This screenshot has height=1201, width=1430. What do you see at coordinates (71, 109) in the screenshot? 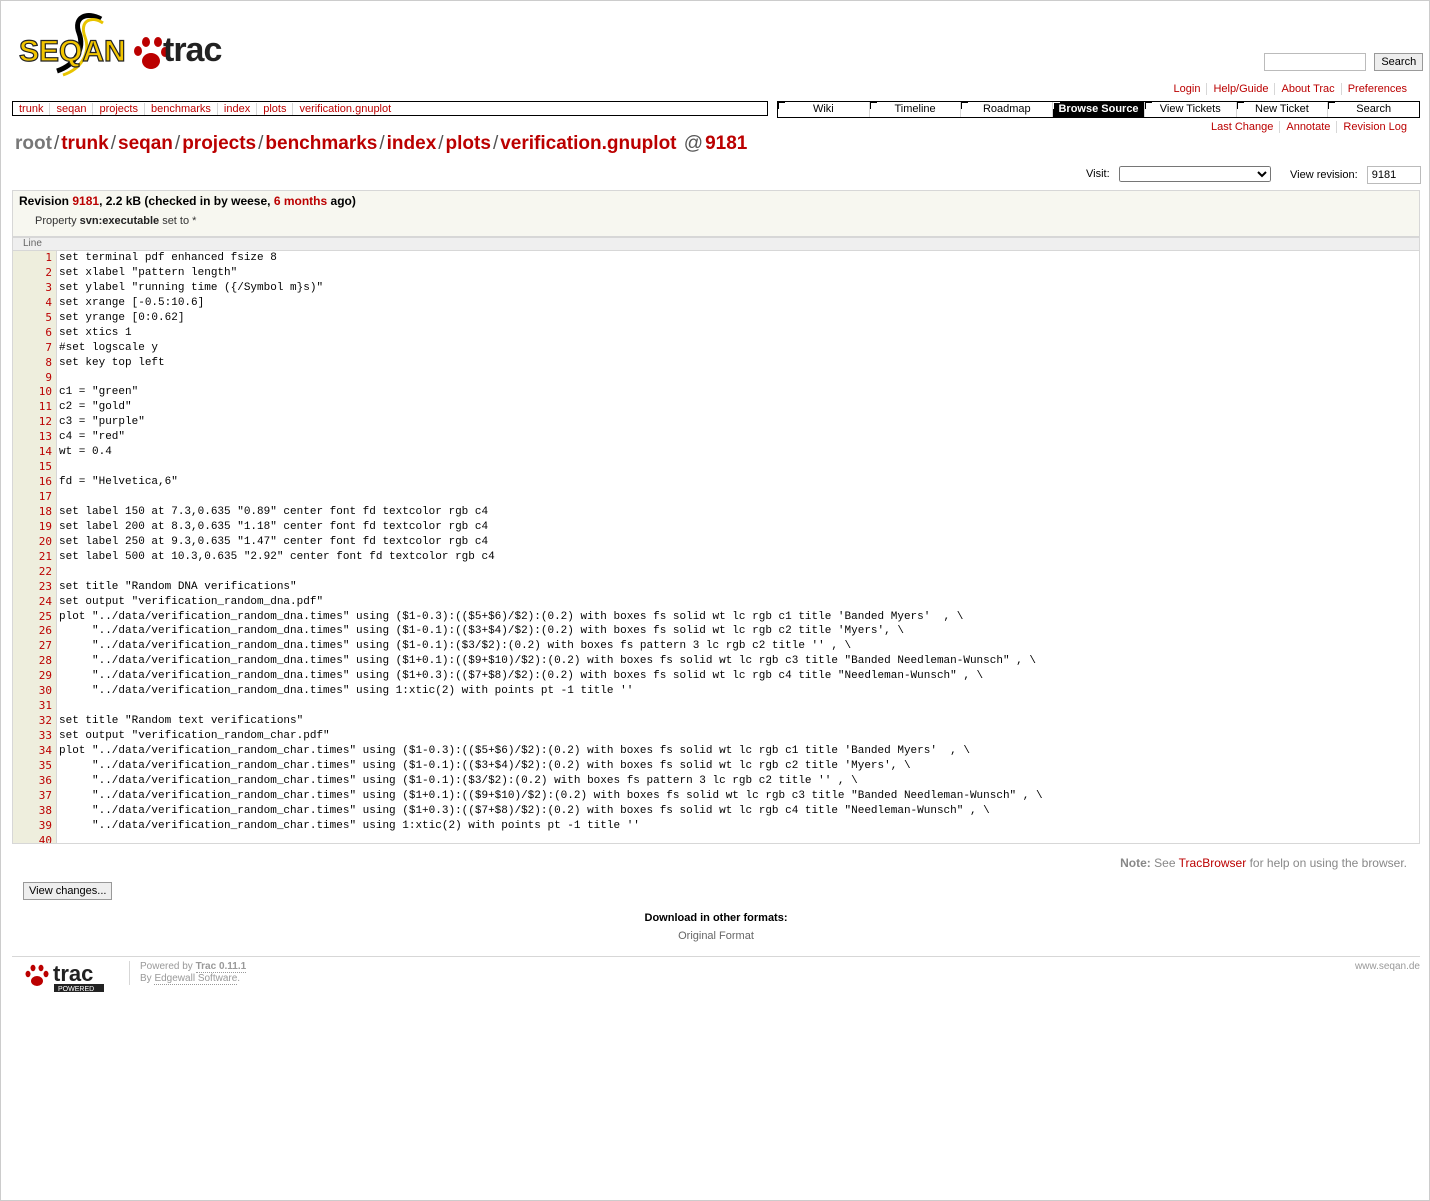
I see `pathnav-seqan: seqan` at bounding box center [71, 109].